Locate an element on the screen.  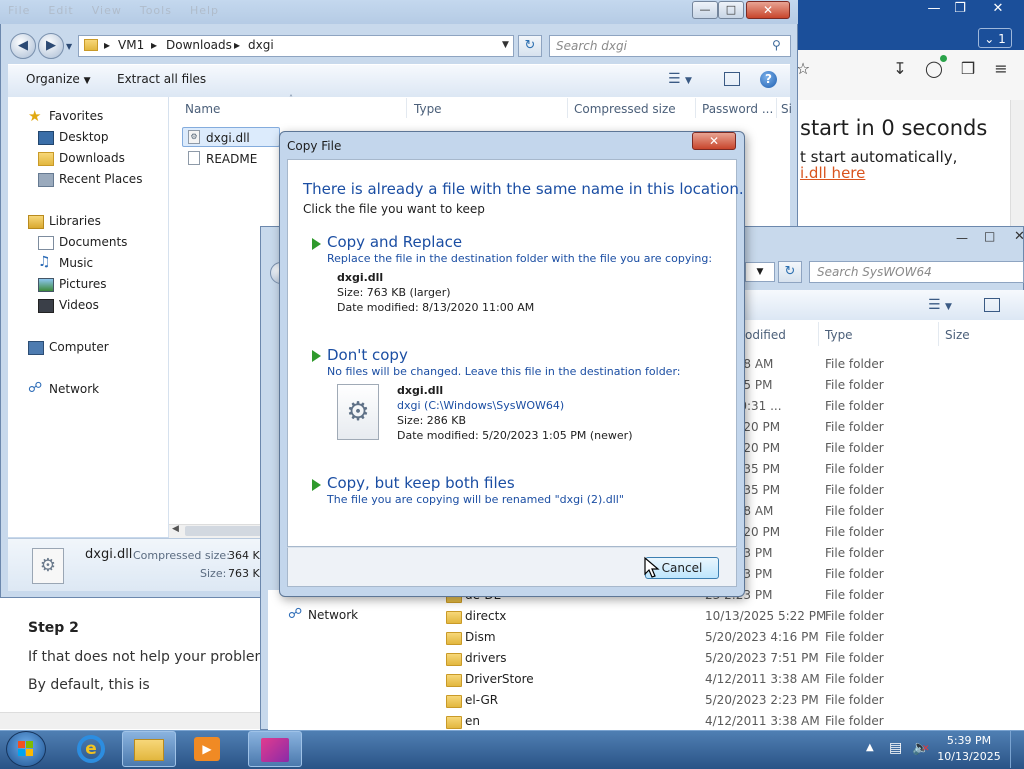
minimize-button-2: — is located at coordinates (962, 238).